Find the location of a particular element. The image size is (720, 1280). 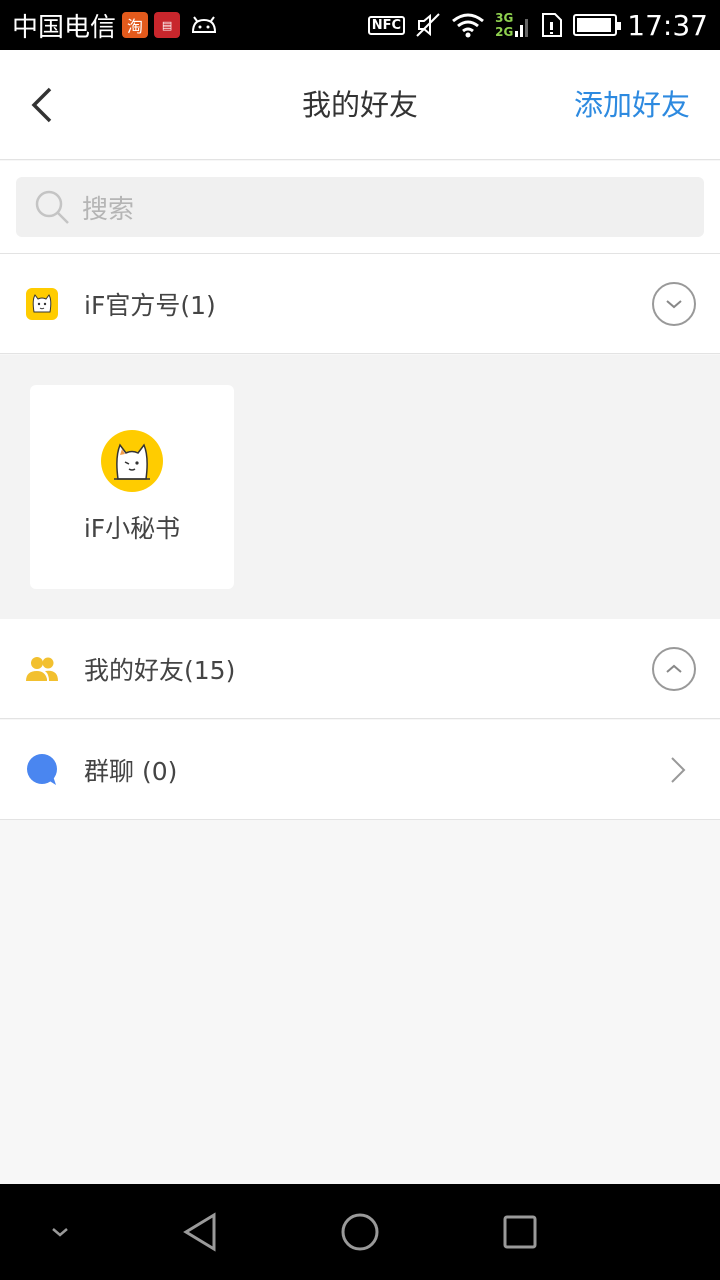

square-recents-icon is located at coordinates (520, 1232).